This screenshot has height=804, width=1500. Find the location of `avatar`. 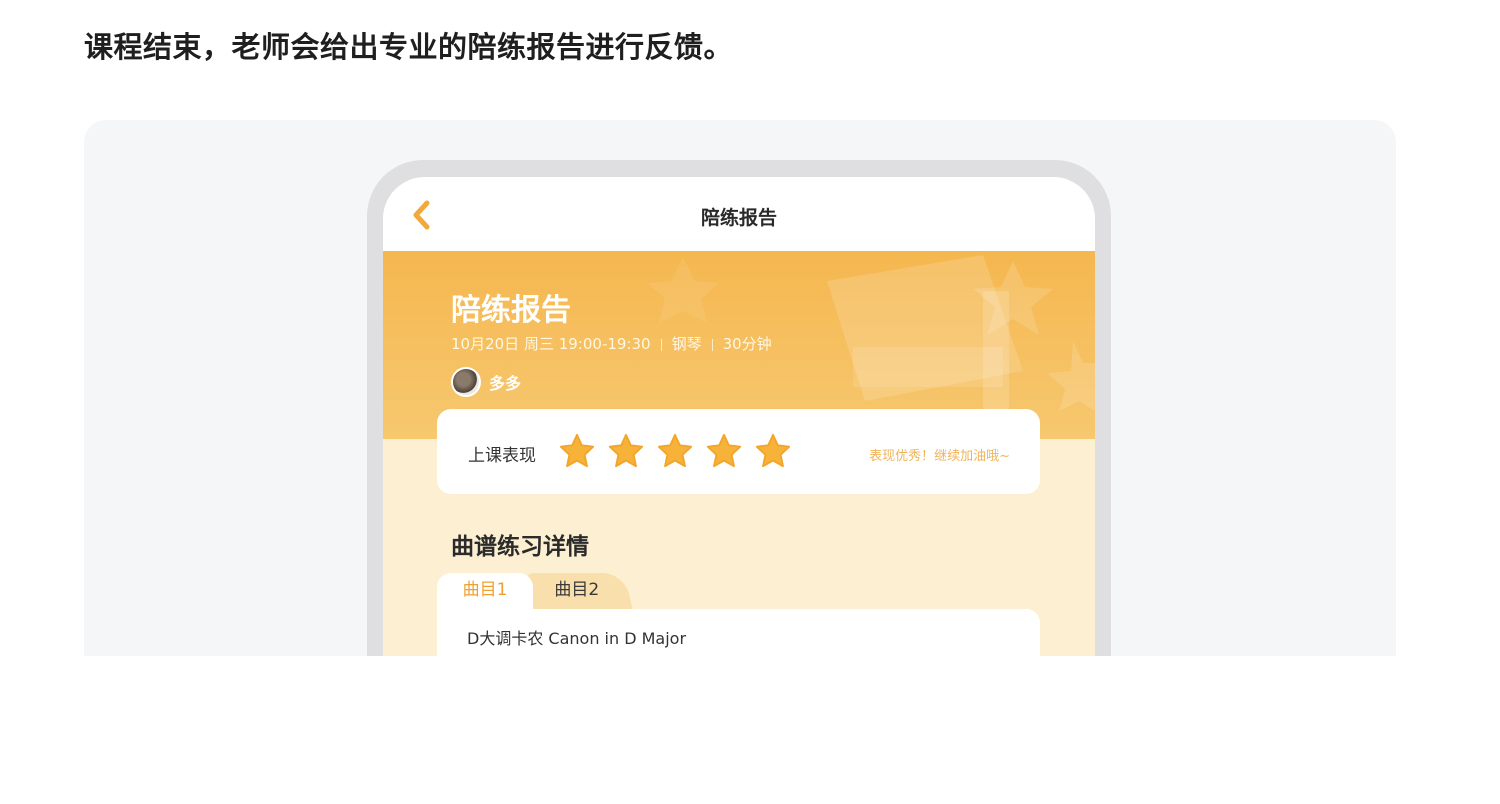

avatar is located at coordinates (466, 382).